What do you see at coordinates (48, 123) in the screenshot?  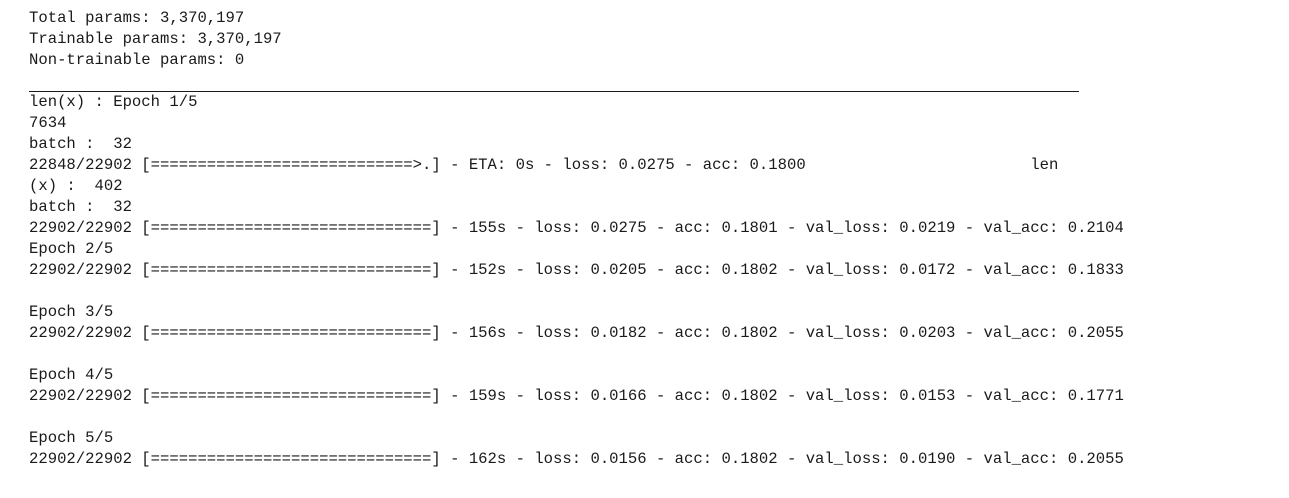 I see `log-line: 7634` at bounding box center [48, 123].